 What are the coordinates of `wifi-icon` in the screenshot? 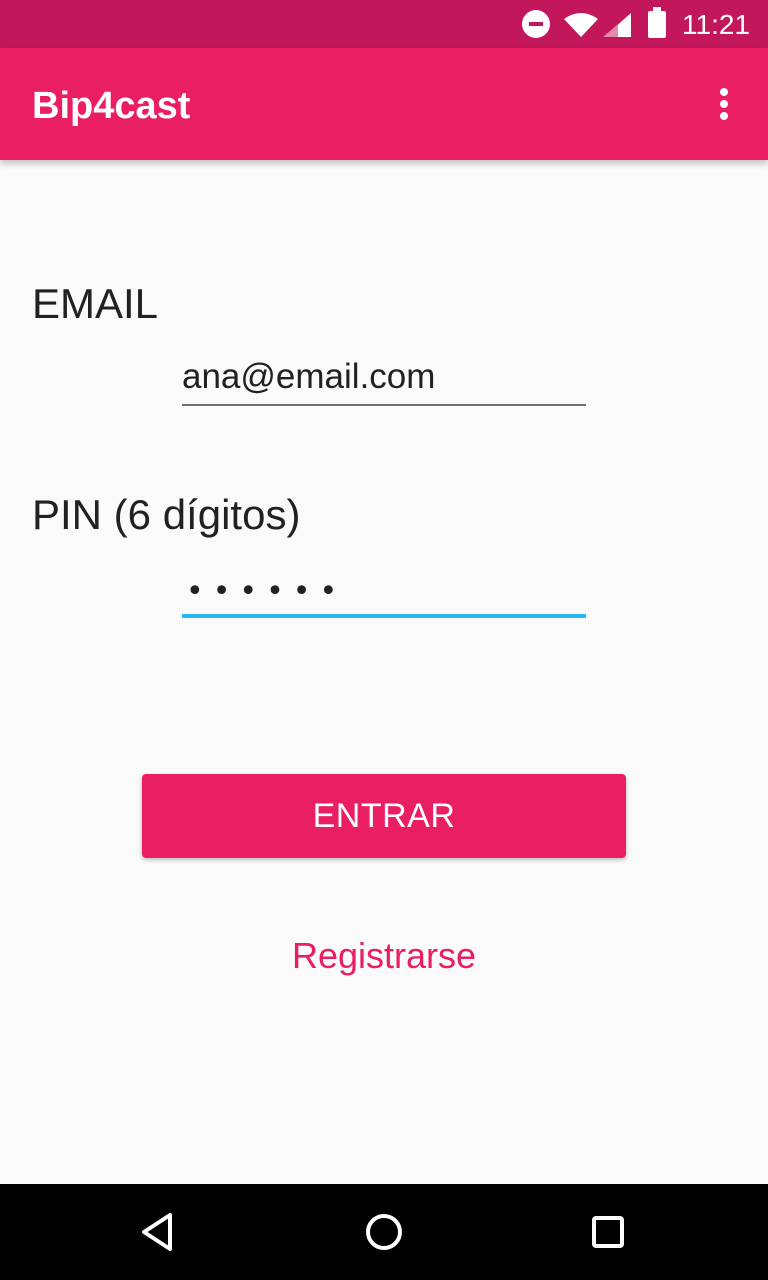 It's located at (581, 25).